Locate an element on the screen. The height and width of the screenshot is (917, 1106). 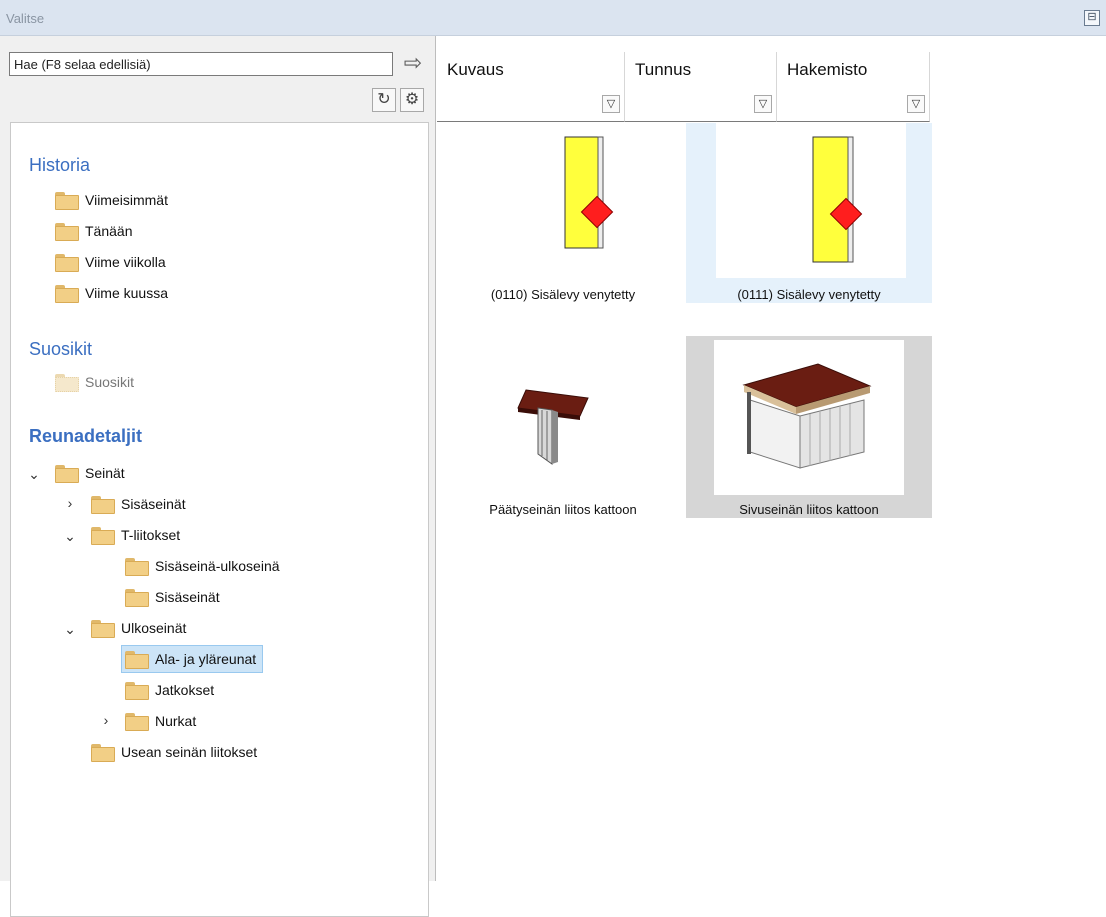
detail-caption: Päätyseinän liitos kattoon is located at coordinates (563, 509).